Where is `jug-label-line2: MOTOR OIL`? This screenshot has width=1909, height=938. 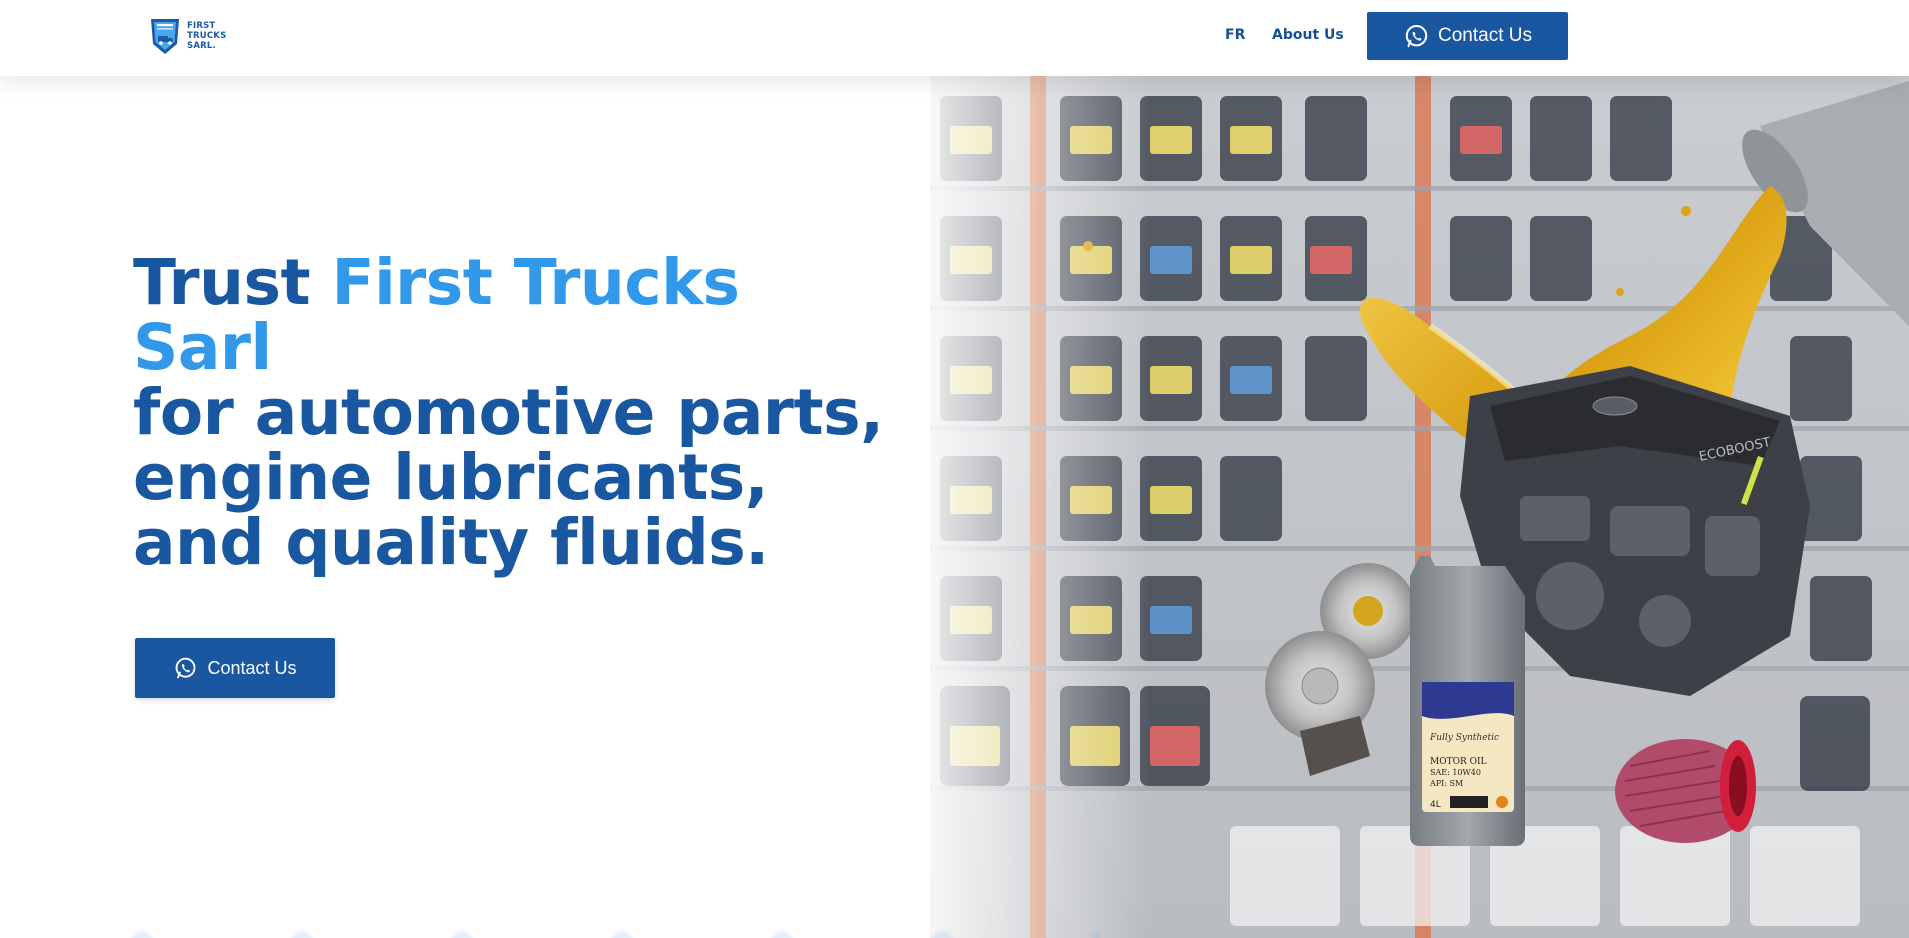 jug-label-line2: MOTOR OIL is located at coordinates (1458, 762).